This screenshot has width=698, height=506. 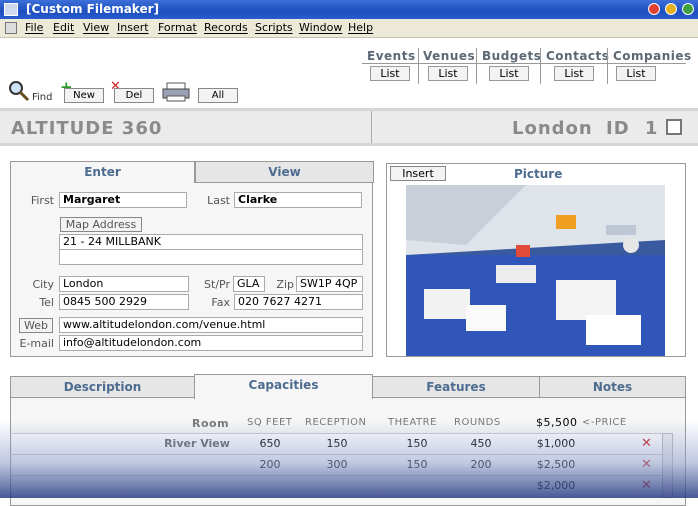 I want to click on map-address-button: Map Address, so click(x=101, y=224).